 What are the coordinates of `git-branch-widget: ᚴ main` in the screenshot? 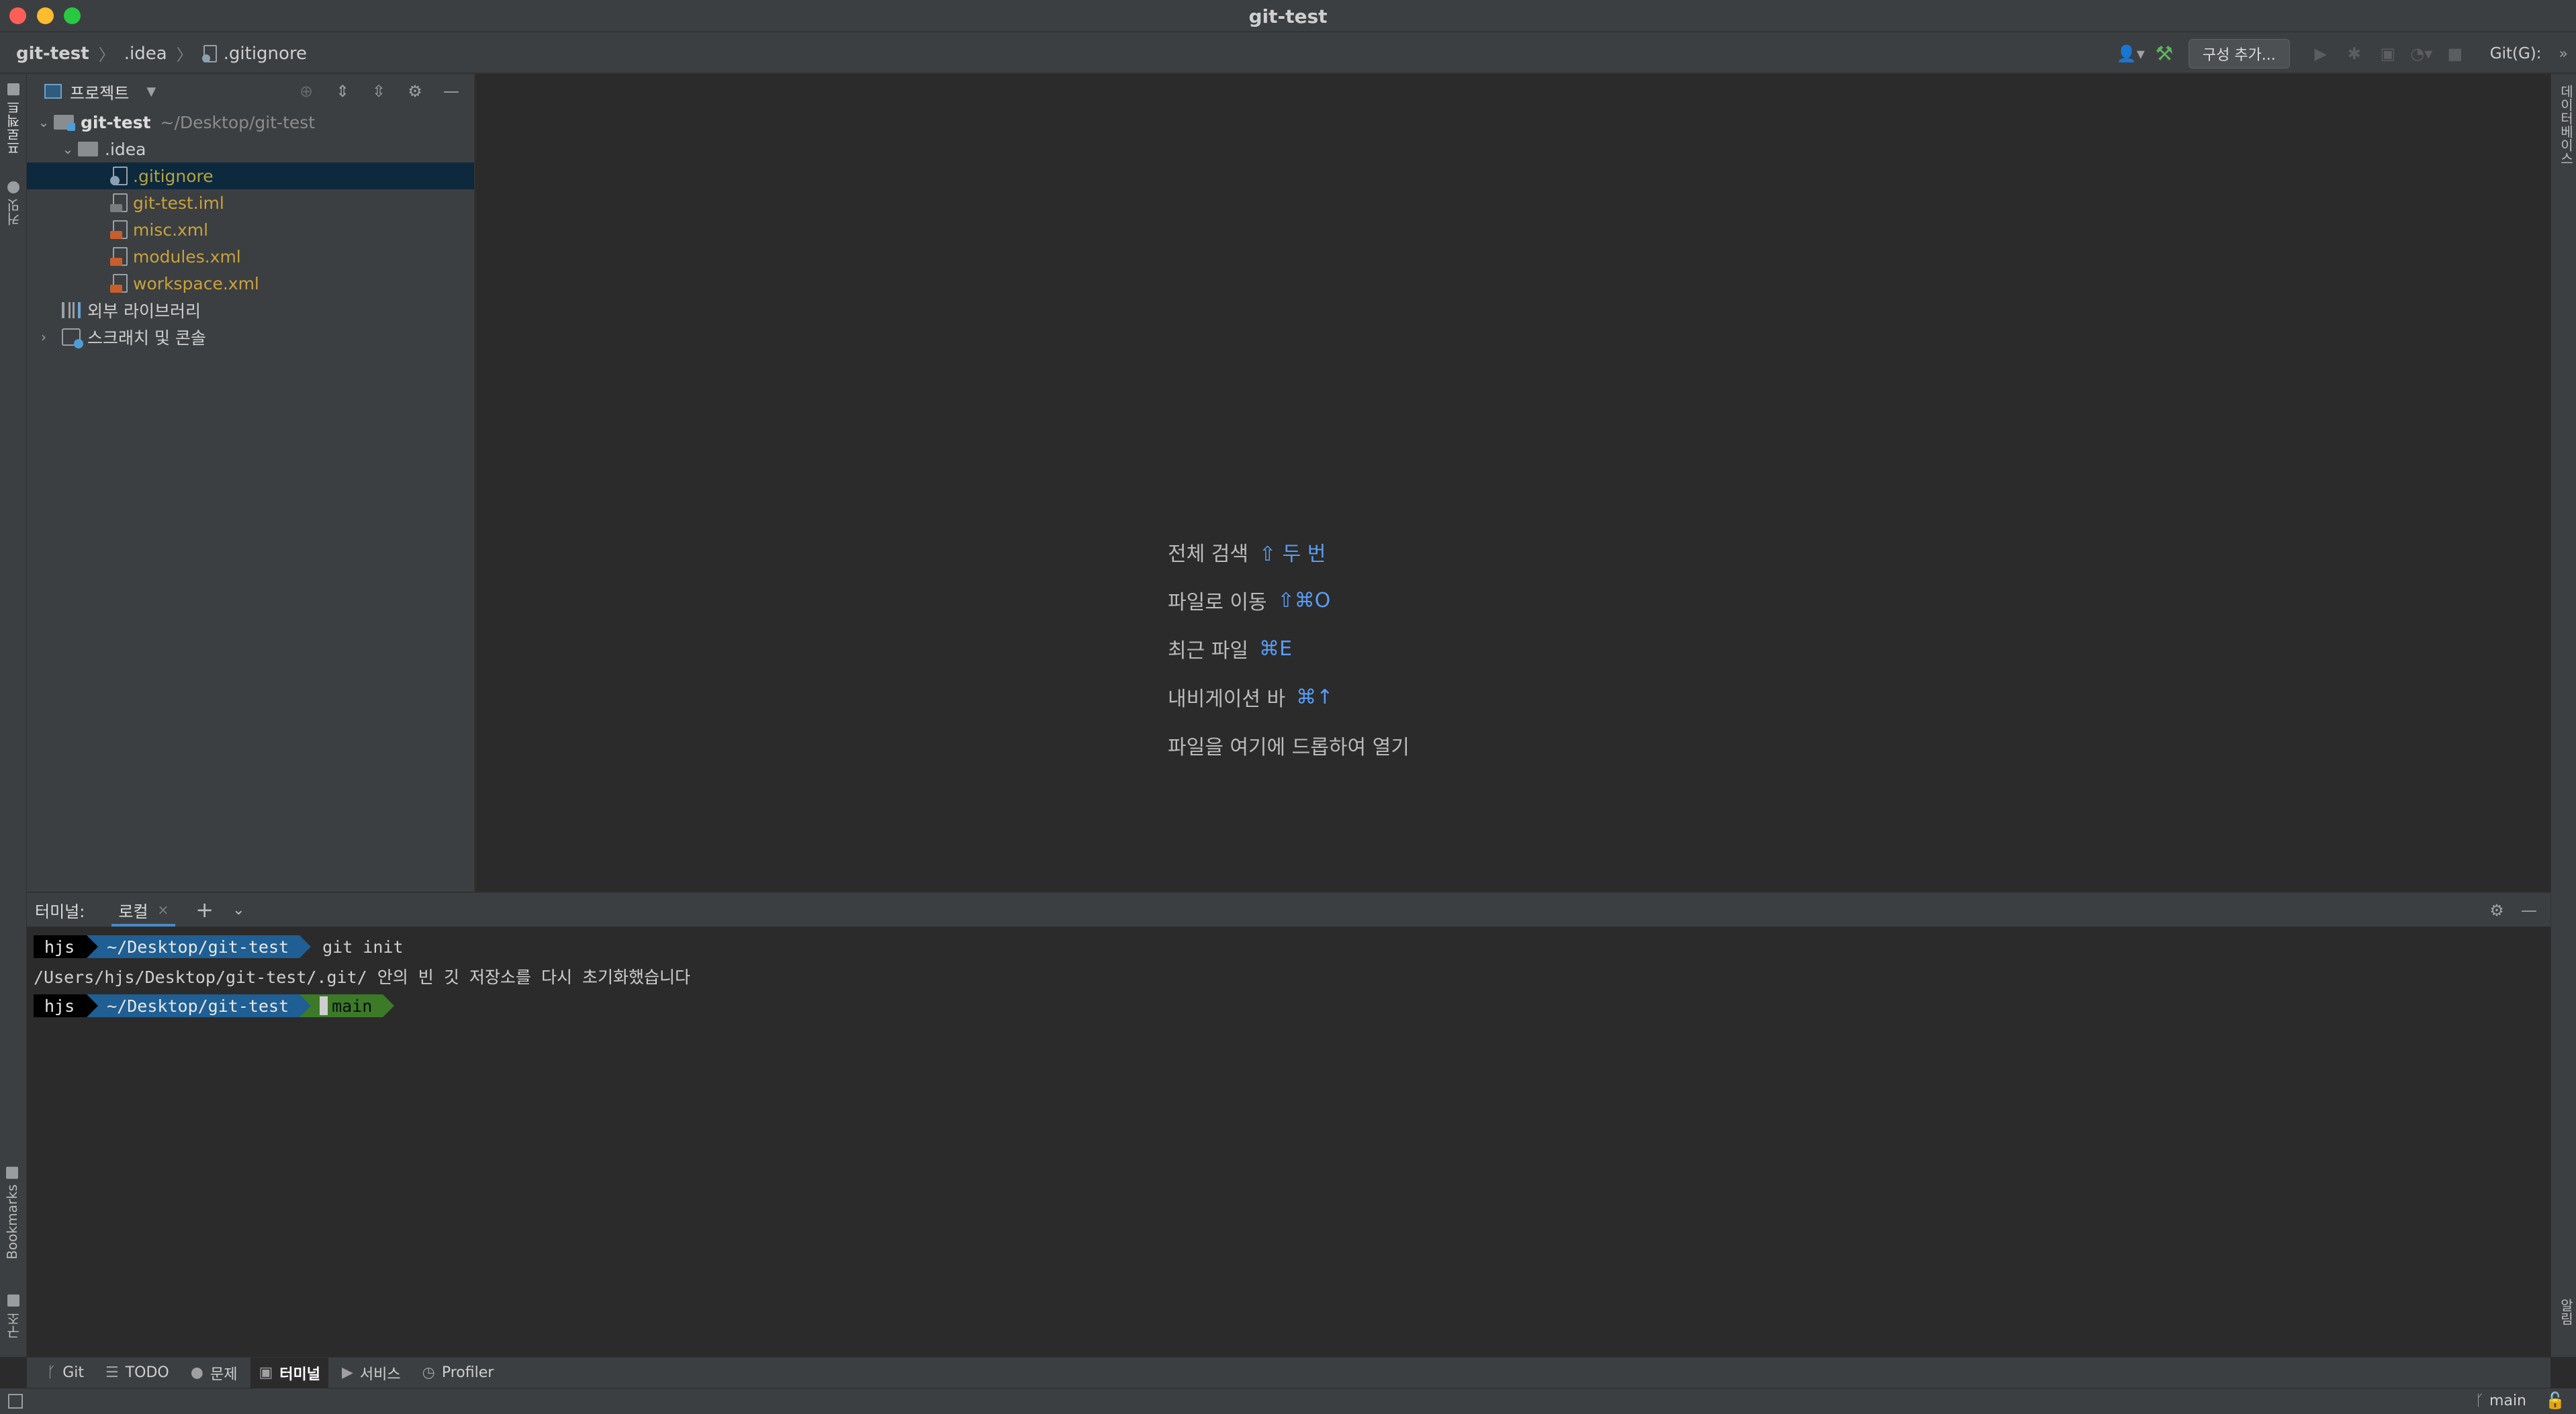 It's located at (2500, 1401).